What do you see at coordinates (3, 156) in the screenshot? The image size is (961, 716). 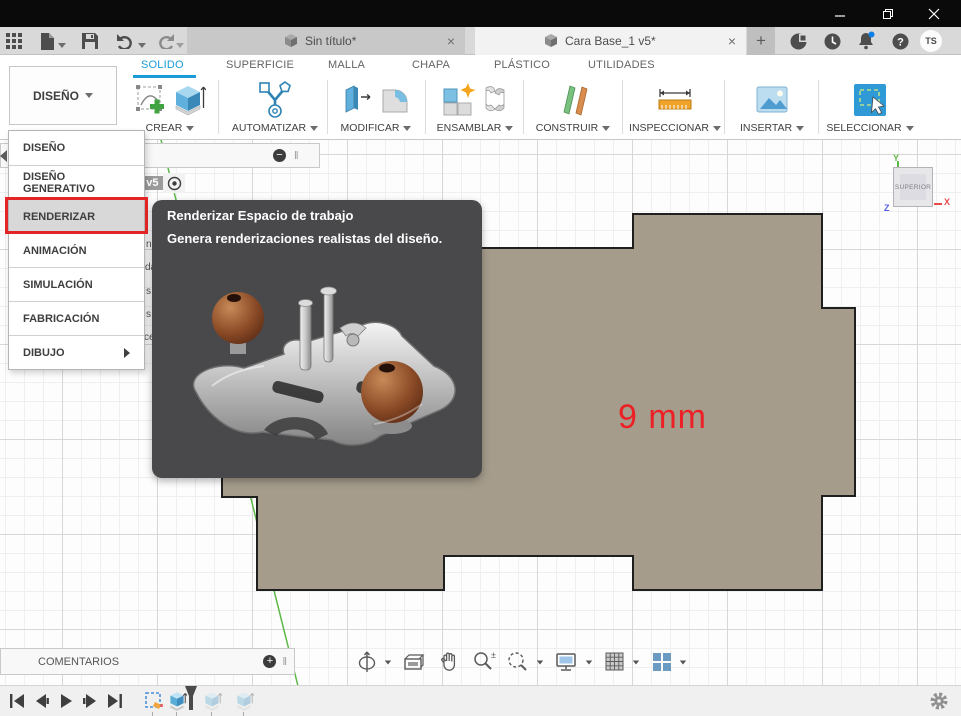 I see `browser-collapse-arrow-icon` at bounding box center [3, 156].